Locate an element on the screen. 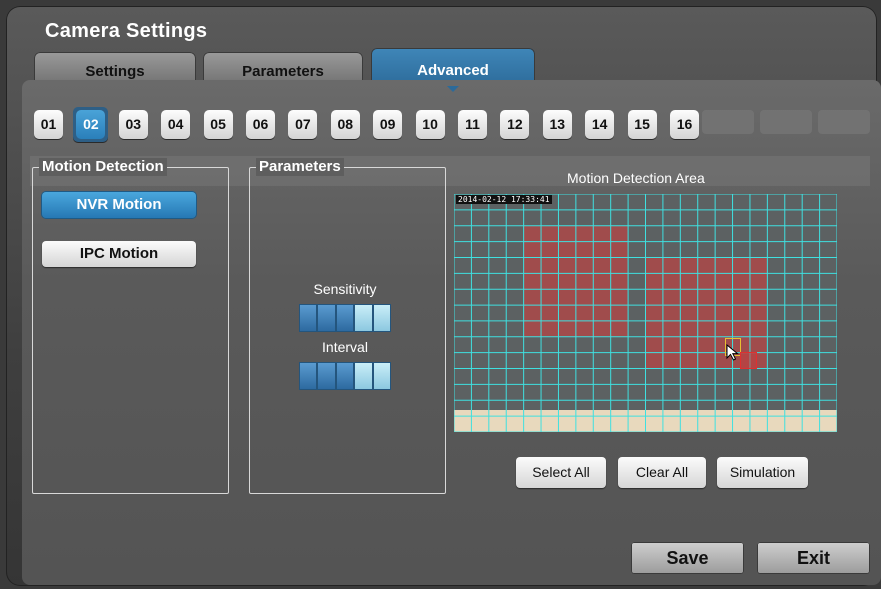 The width and height of the screenshot is (881, 589). channel-button-13: 13 is located at coordinates (557, 124).